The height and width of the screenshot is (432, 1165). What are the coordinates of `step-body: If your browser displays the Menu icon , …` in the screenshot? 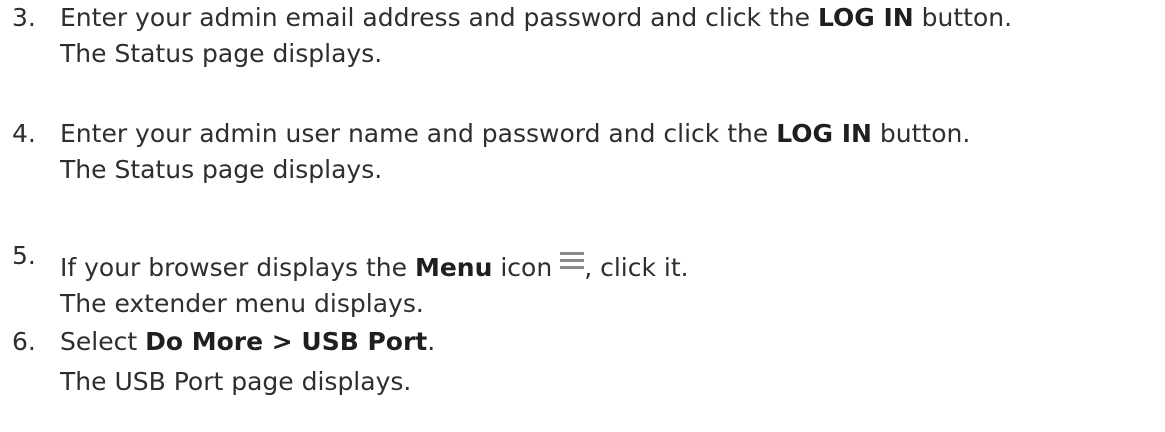 It's located at (374, 286).